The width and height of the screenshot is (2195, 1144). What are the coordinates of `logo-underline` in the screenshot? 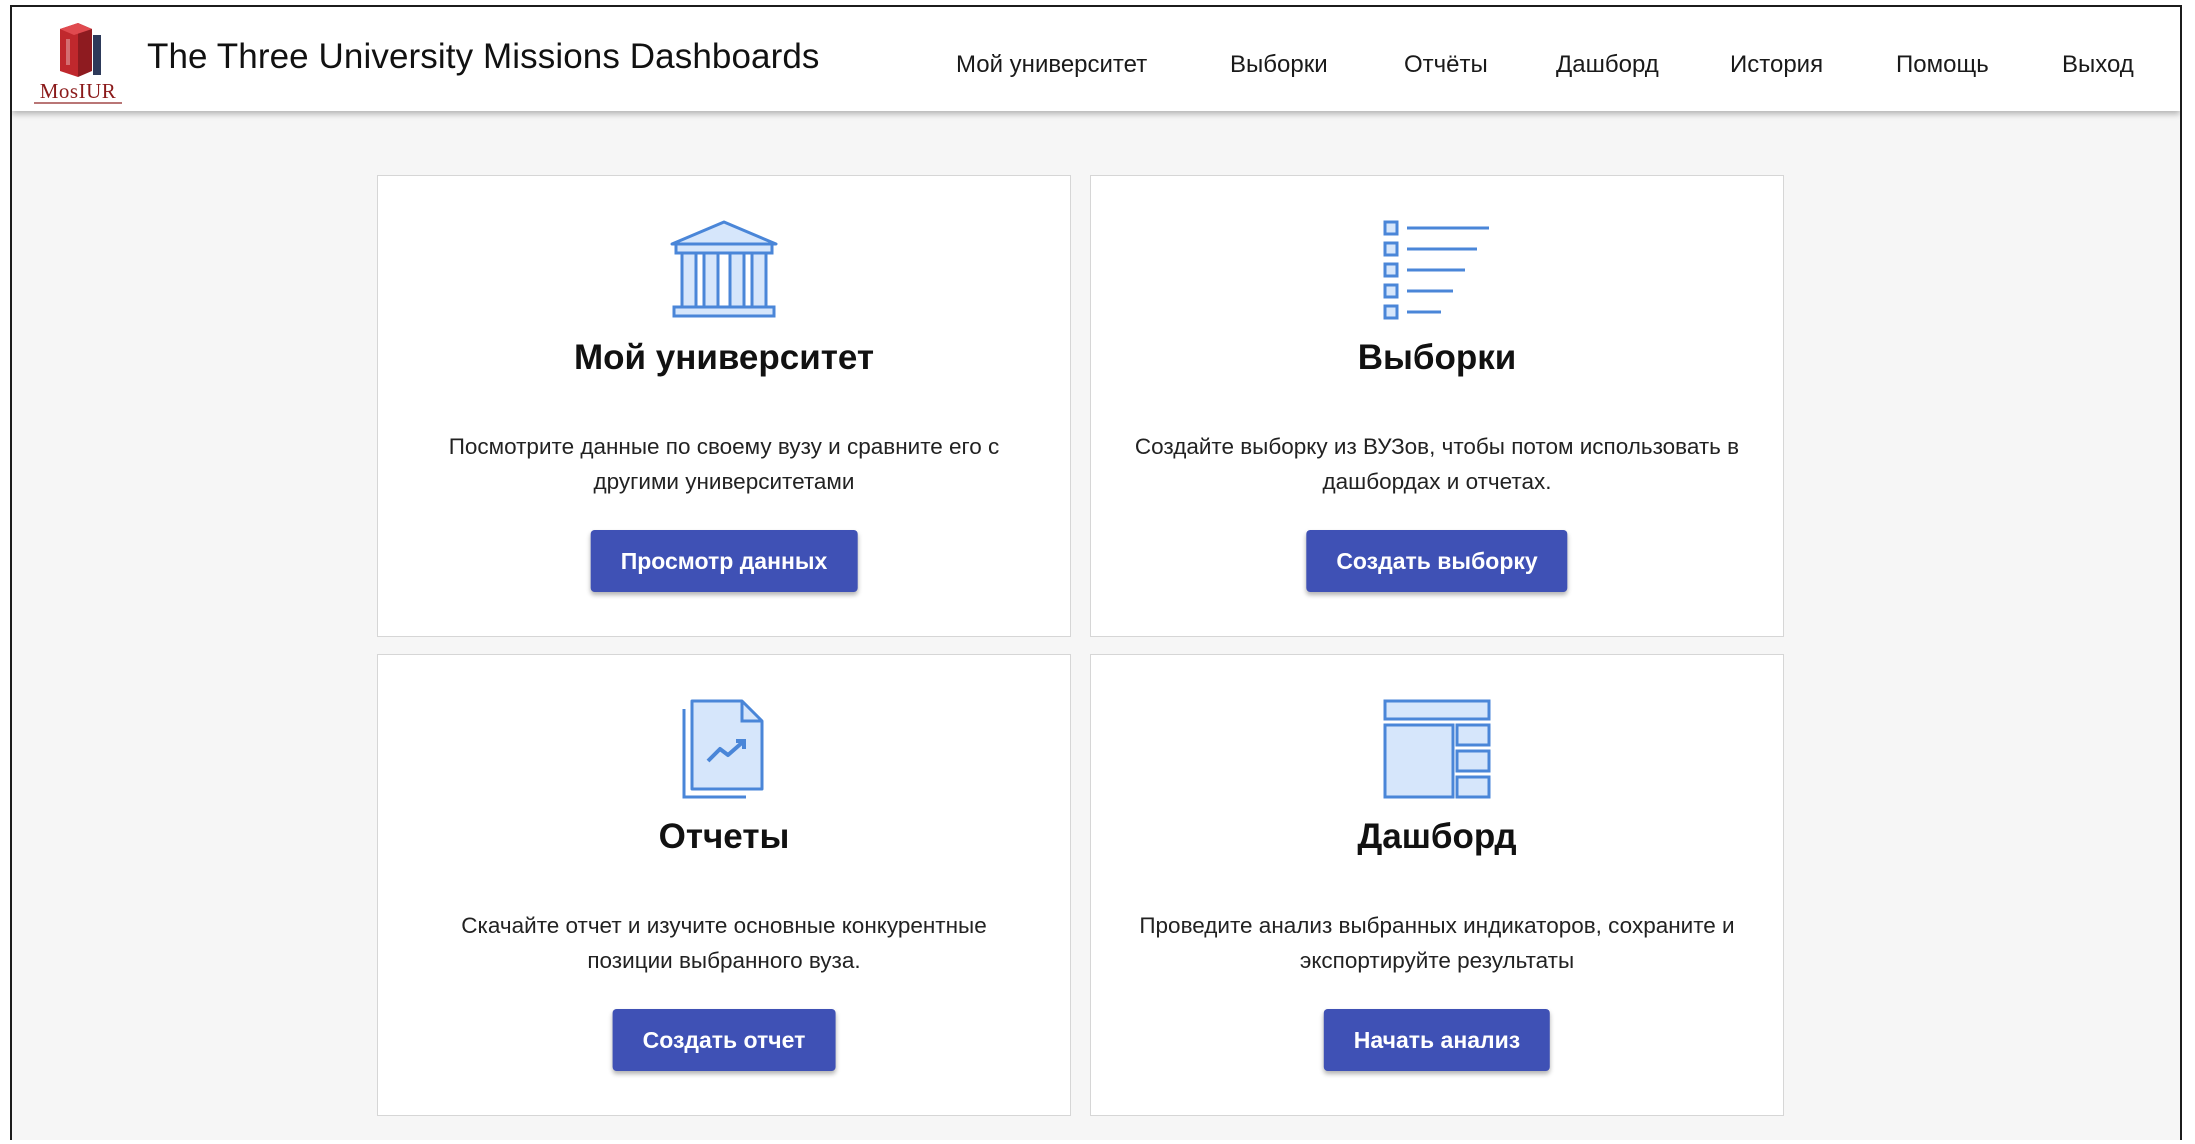 It's located at (78, 103).